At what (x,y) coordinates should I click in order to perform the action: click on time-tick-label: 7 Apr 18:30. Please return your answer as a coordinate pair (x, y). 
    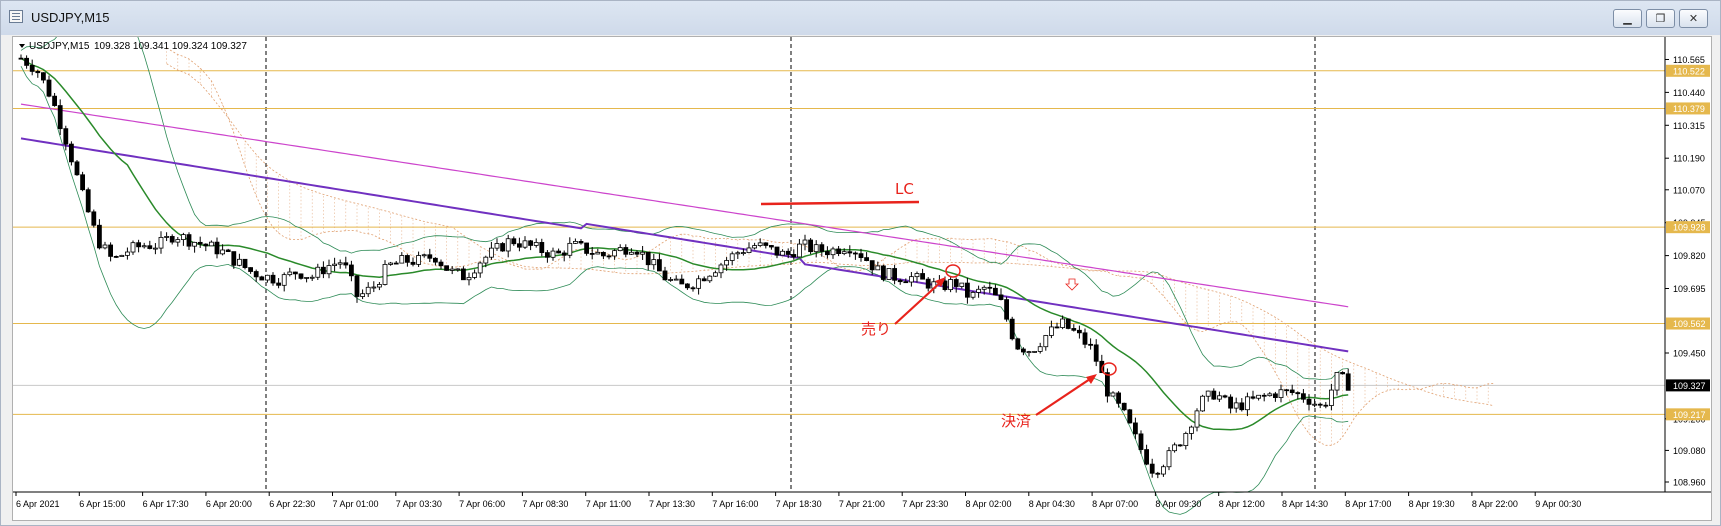
    Looking at the image, I should click on (799, 504).